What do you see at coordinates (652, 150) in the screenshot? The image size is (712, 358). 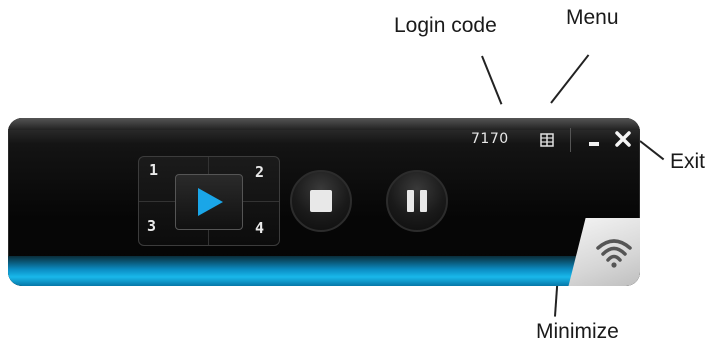 I see `exit-pointer` at bounding box center [652, 150].